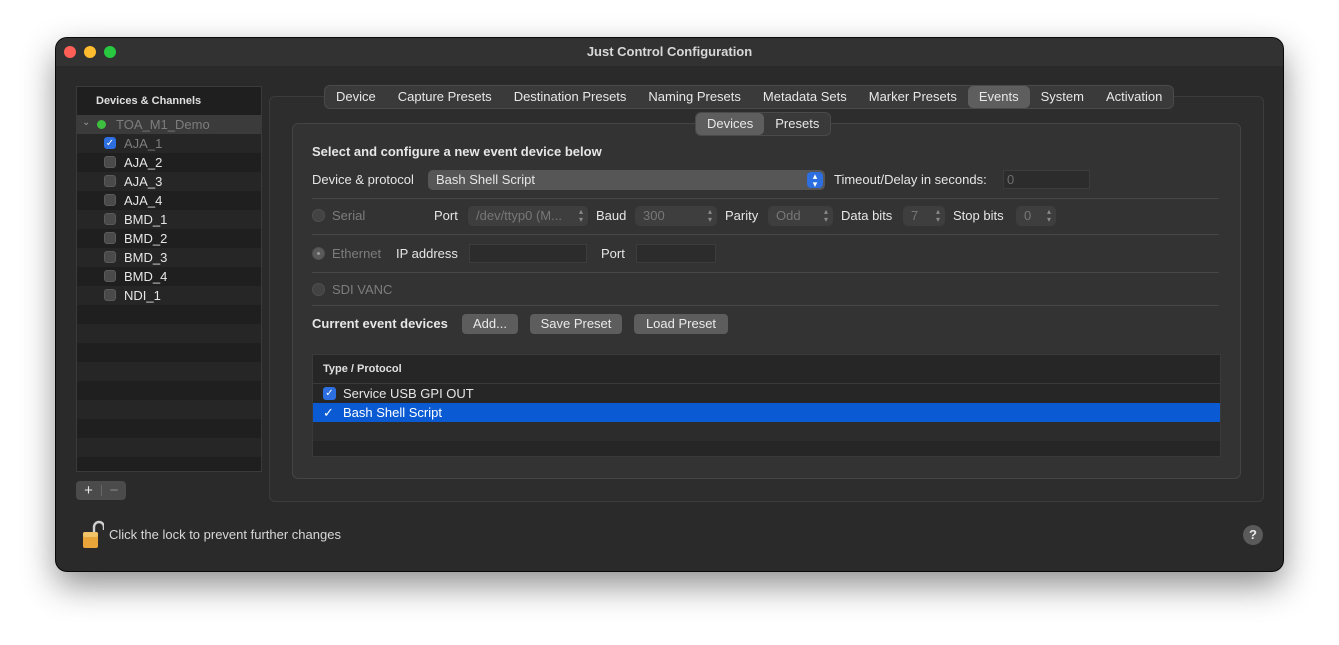  I want to click on sidebar-item-ndi-1: NDI_1, so click(169, 295).